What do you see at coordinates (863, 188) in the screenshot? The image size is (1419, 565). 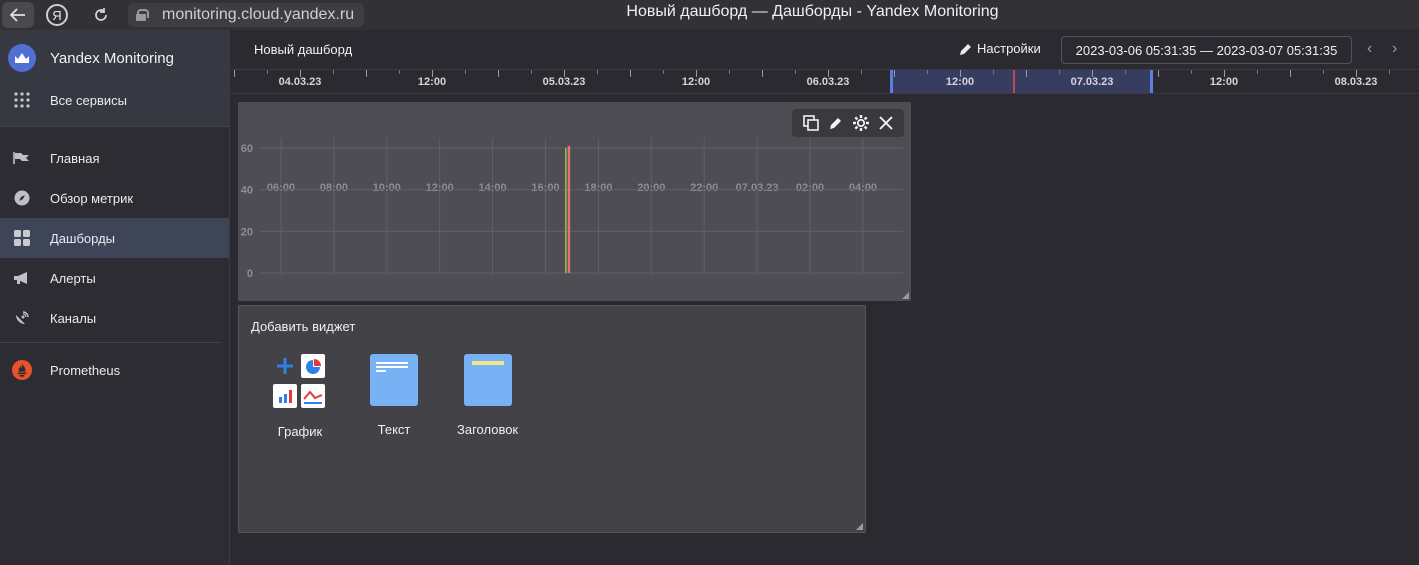 I see `x-tick-label: 04:00` at bounding box center [863, 188].